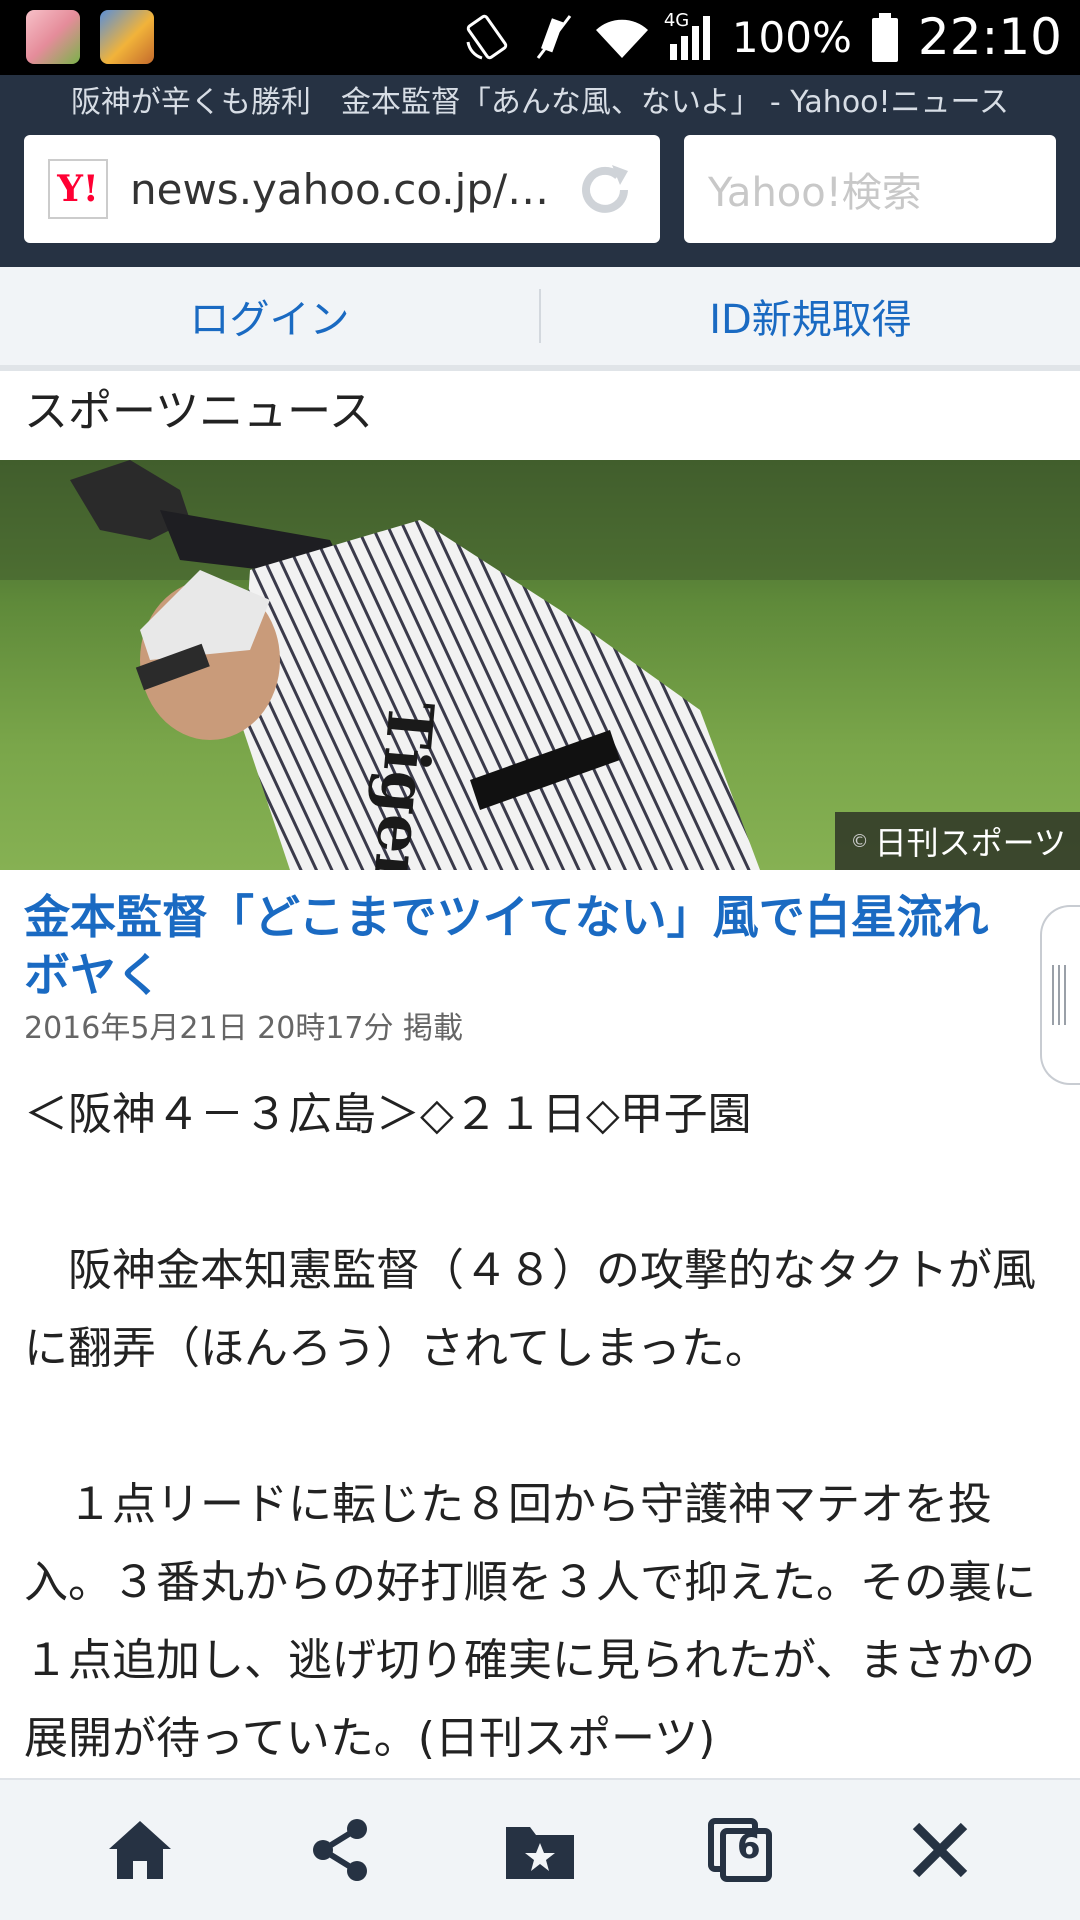 Image resolution: width=1080 pixels, height=1920 pixels. I want to click on yahoo-favicon: Y!, so click(78, 189).